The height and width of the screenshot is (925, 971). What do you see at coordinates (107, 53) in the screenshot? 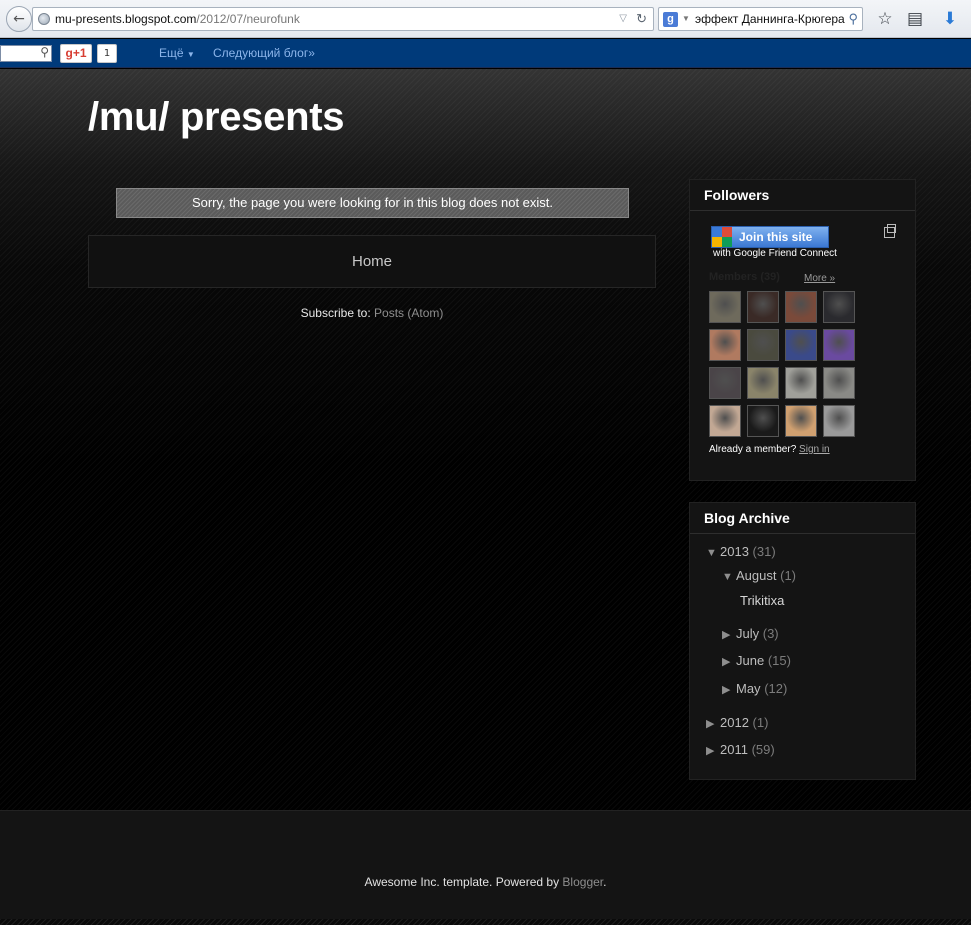
I see `gplus-count: 1` at bounding box center [107, 53].